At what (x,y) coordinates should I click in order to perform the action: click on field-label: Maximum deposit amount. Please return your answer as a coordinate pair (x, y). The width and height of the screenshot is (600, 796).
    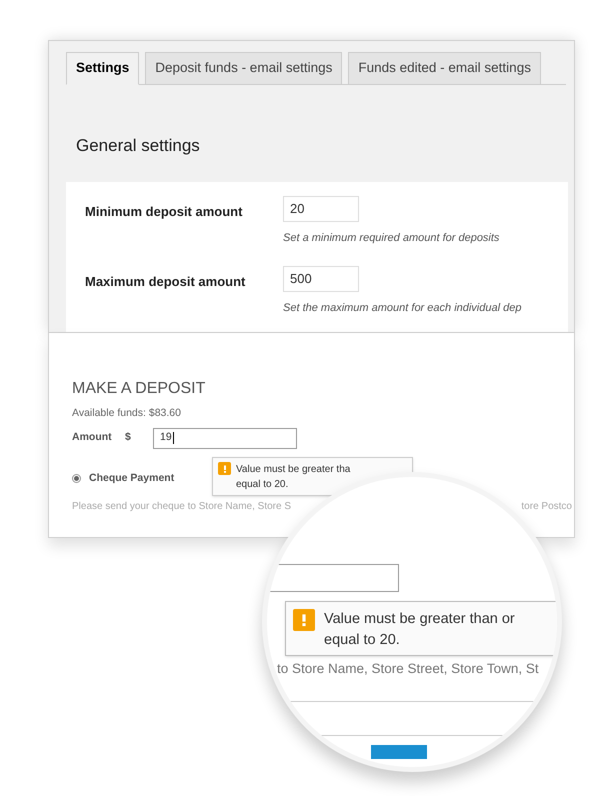
    Looking at the image, I should click on (165, 282).